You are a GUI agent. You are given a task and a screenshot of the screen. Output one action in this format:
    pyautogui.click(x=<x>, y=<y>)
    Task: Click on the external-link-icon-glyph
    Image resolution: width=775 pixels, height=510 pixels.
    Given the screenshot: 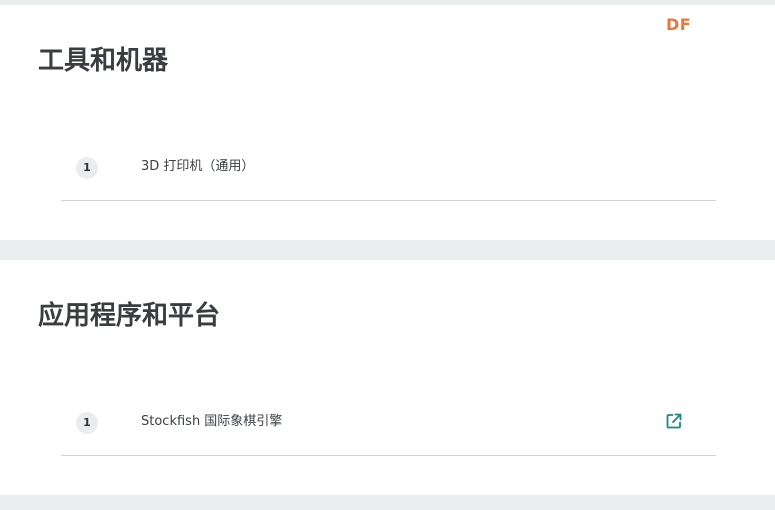 What is the action you would take?
    pyautogui.click(x=674, y=421)
    